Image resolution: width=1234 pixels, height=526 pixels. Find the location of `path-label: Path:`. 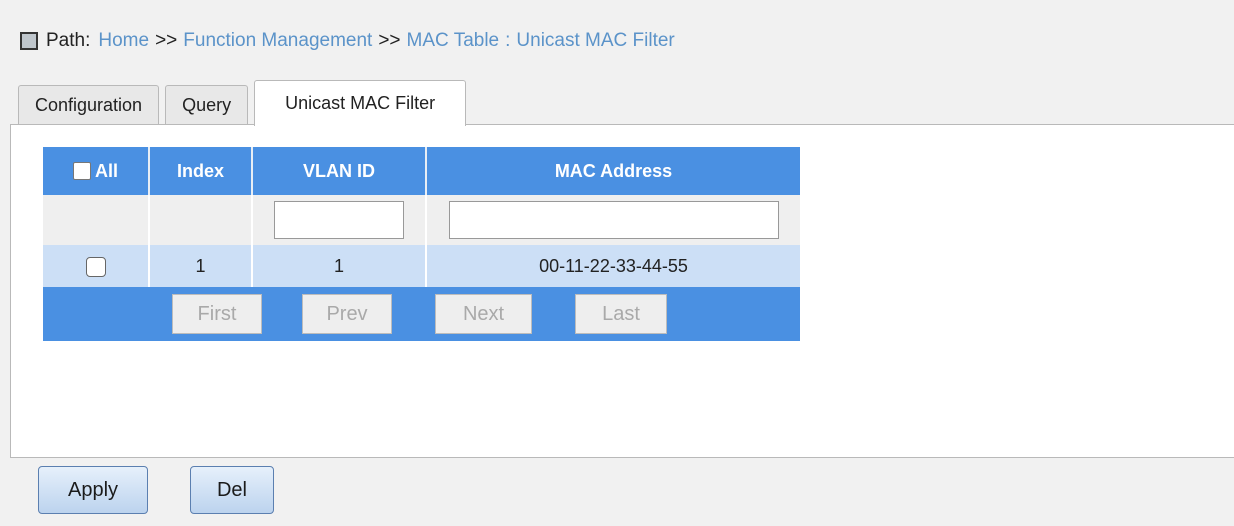

path-label: Path: is located at coordinates (68, 40).